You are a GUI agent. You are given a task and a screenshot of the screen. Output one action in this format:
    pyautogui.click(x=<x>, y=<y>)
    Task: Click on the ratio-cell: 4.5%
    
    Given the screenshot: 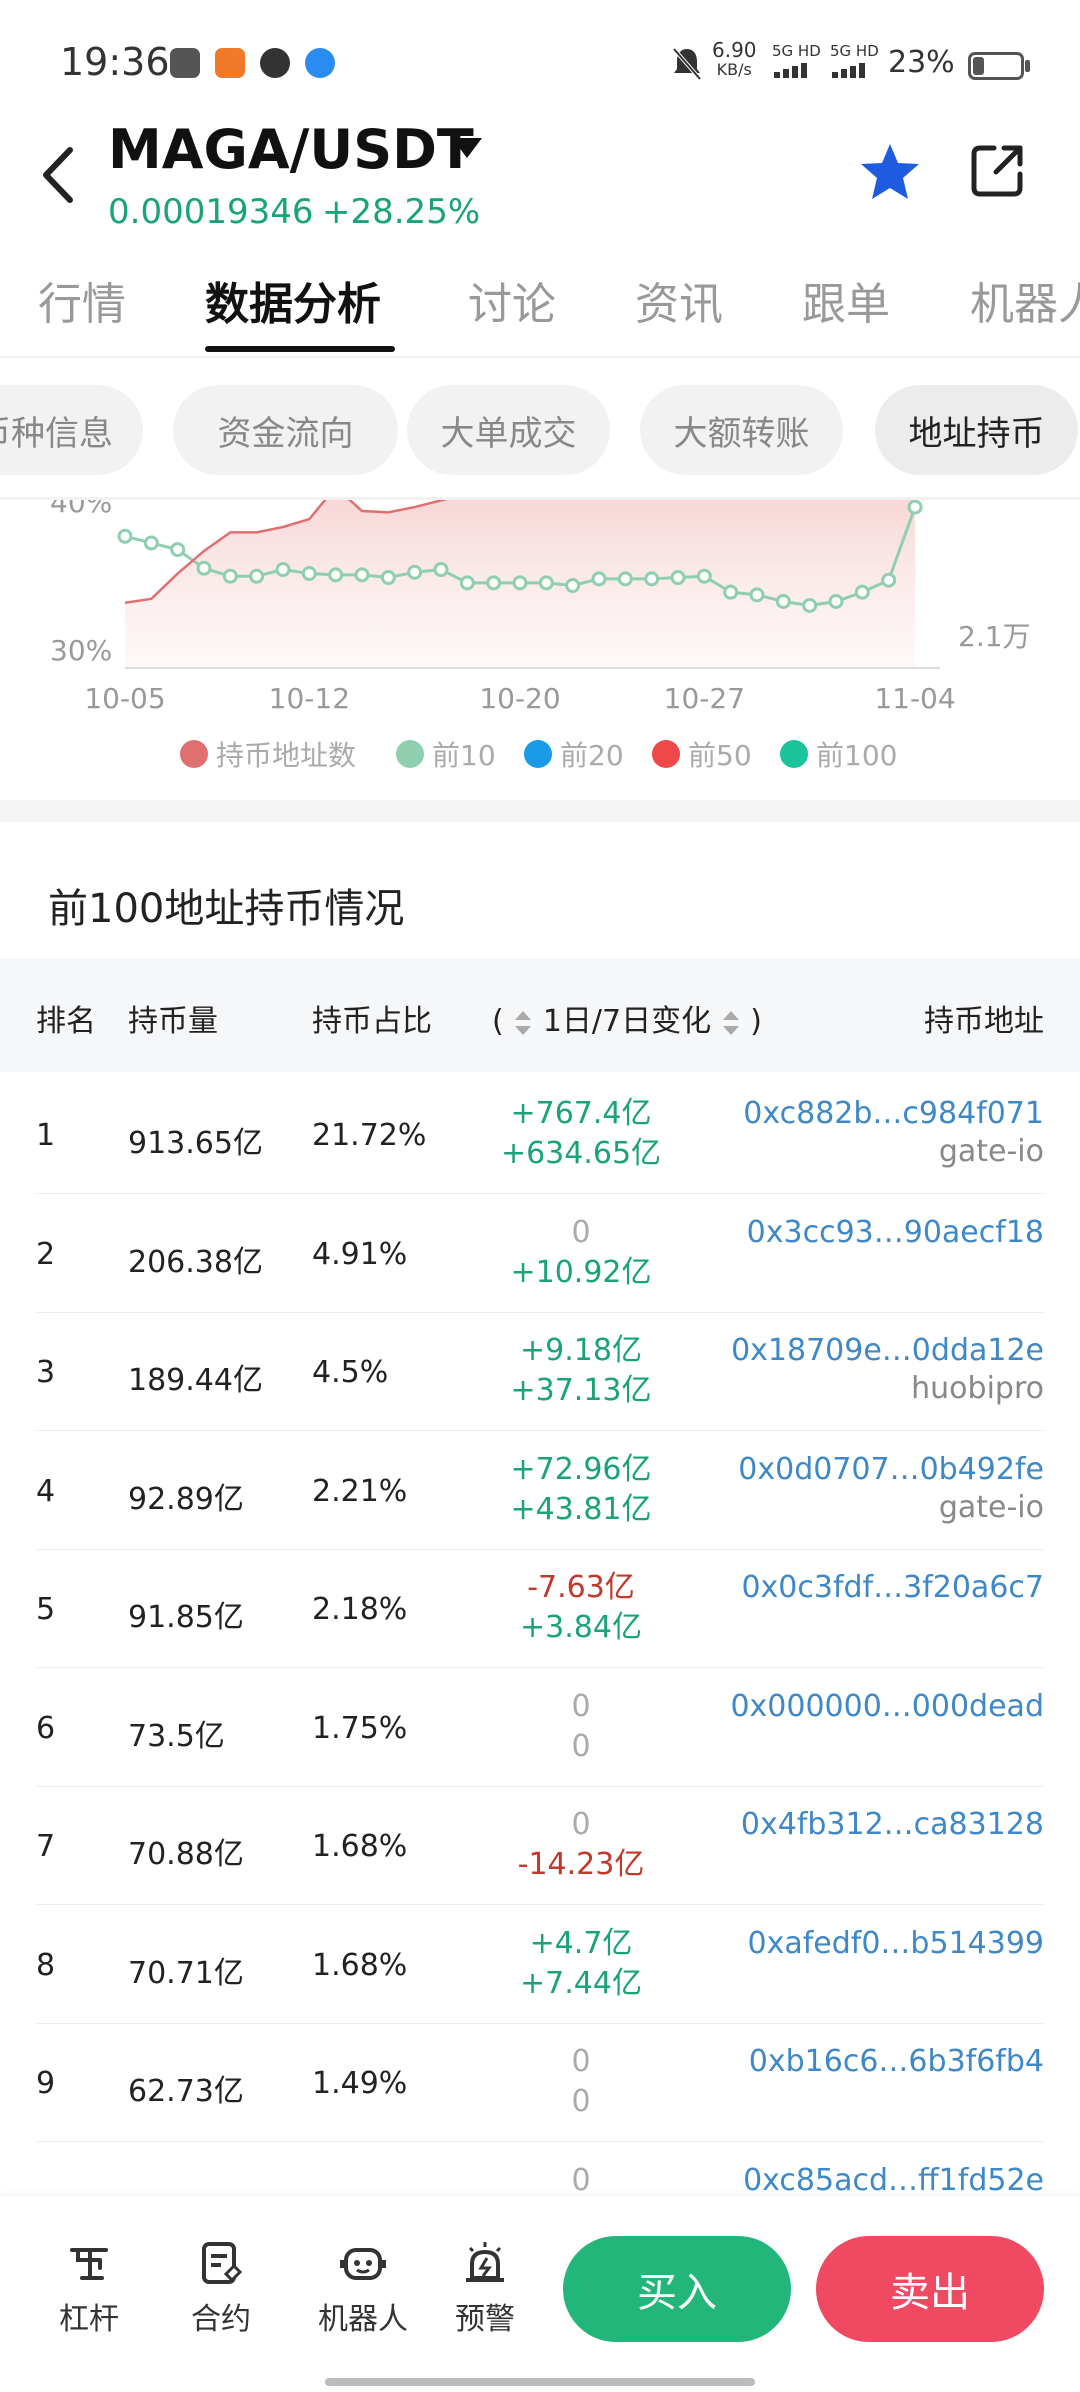 What is the action you would take?
    pyautogui.click(x=350, y=1372)
    